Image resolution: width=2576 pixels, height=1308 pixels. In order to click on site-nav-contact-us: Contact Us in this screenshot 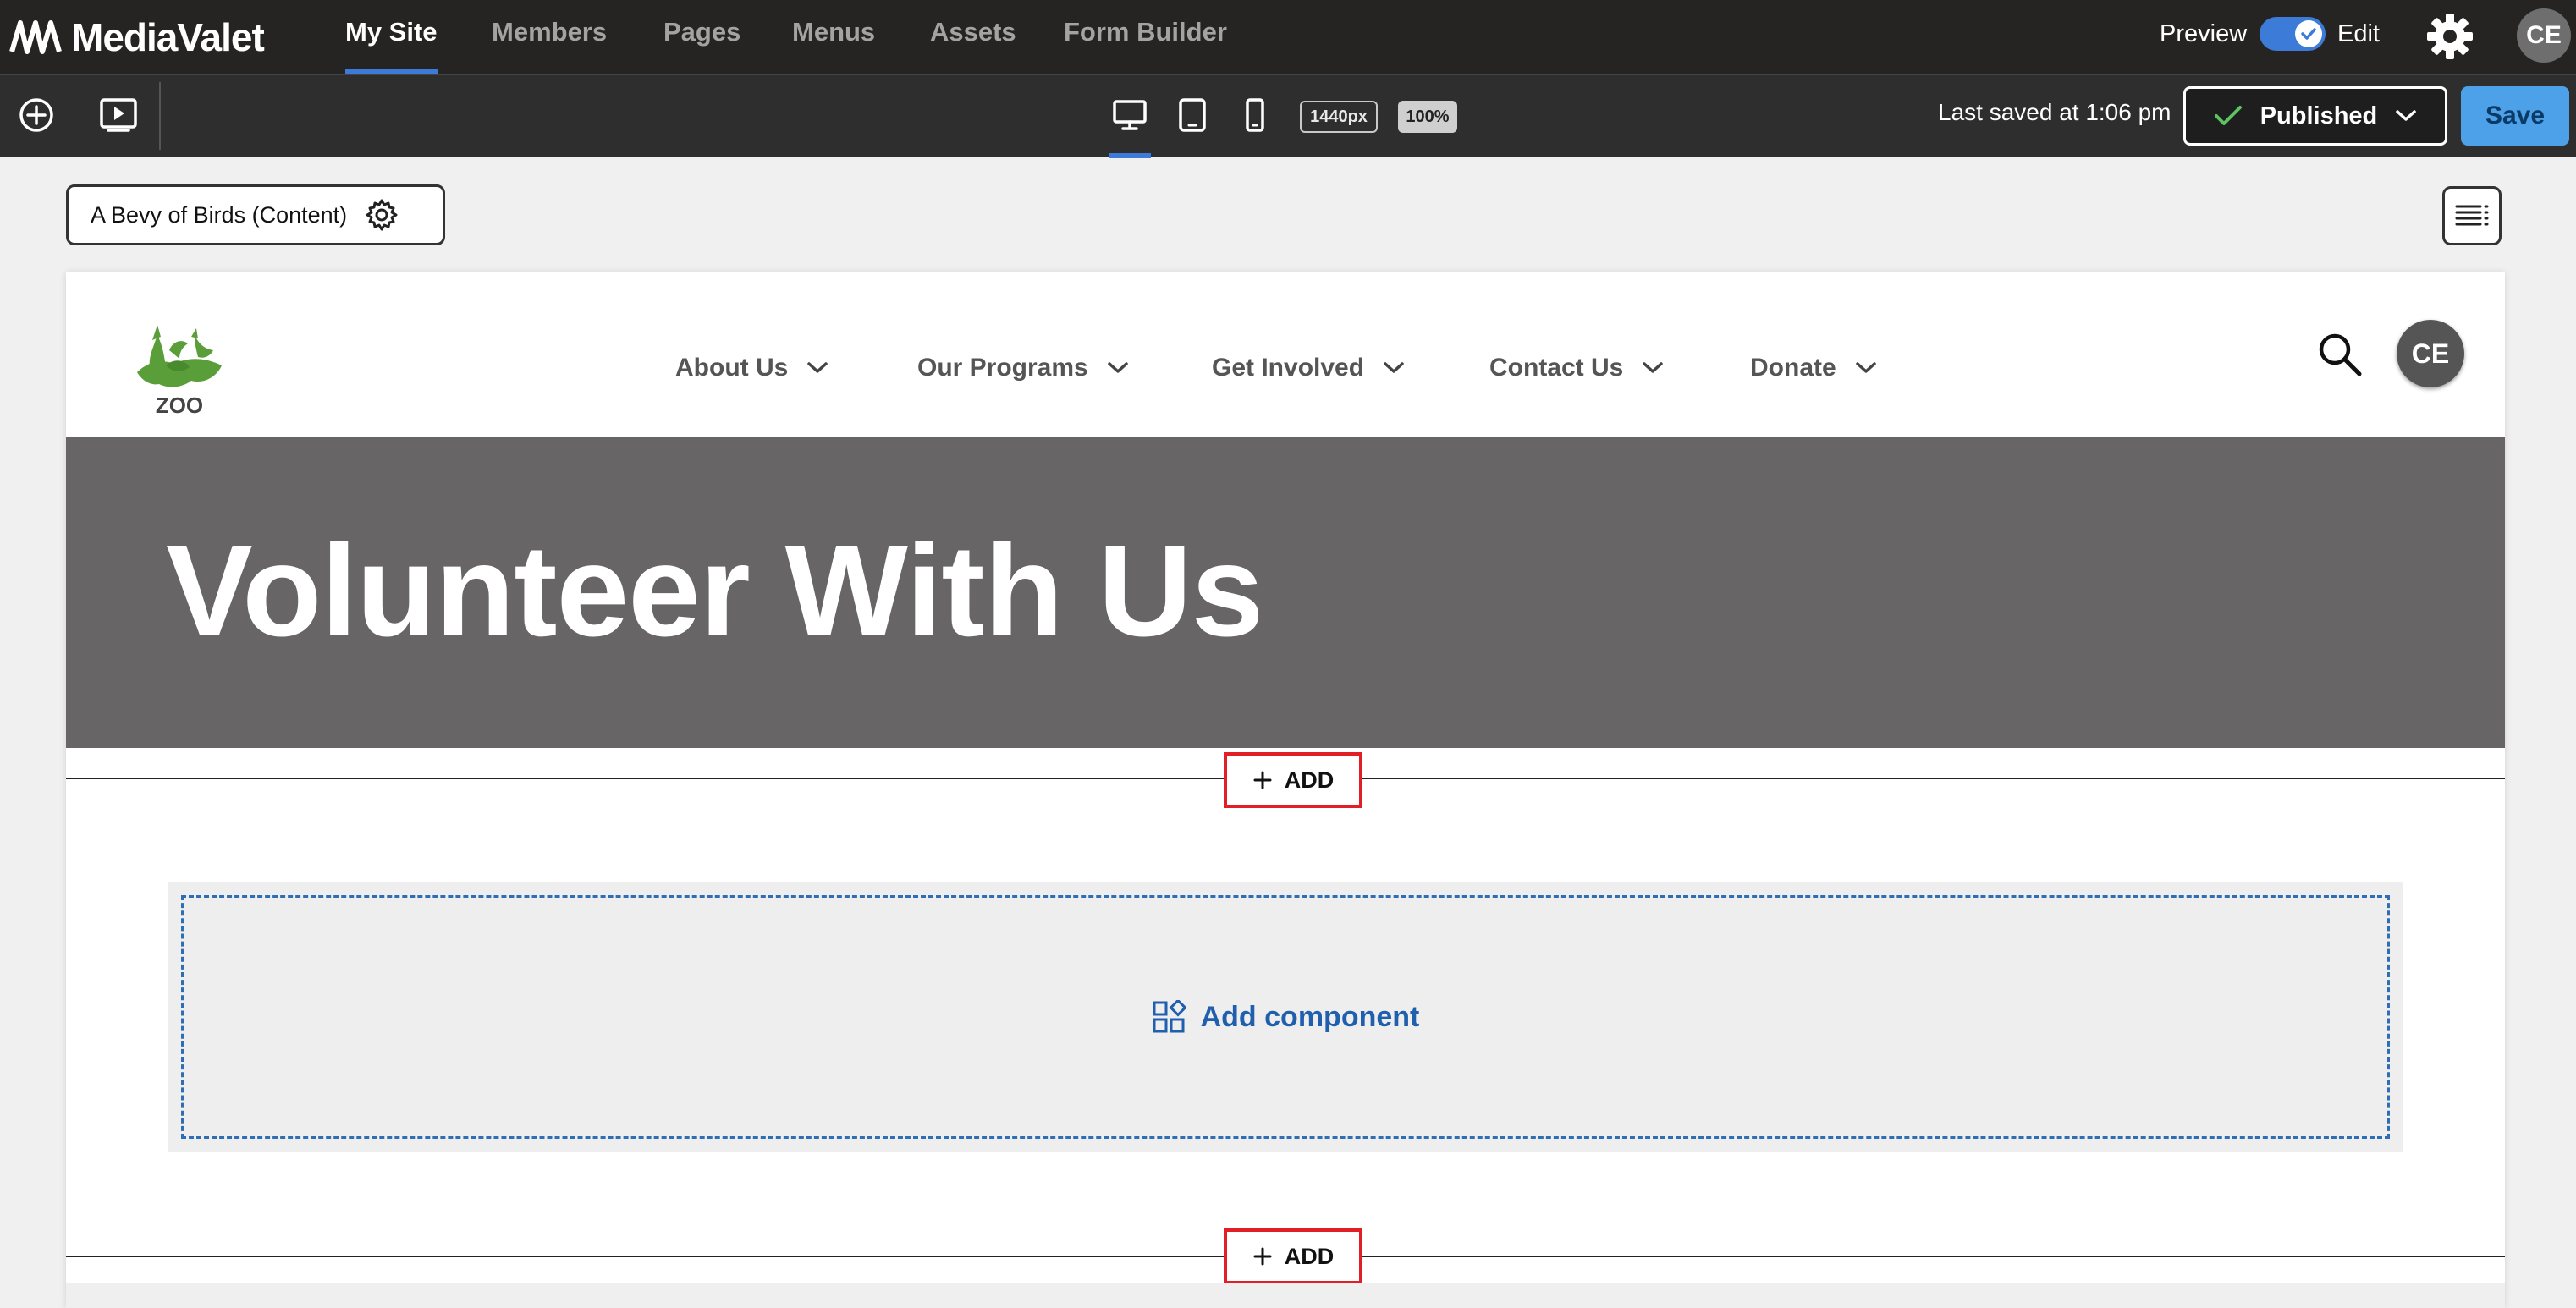, I will do `click(1576, 368)`.